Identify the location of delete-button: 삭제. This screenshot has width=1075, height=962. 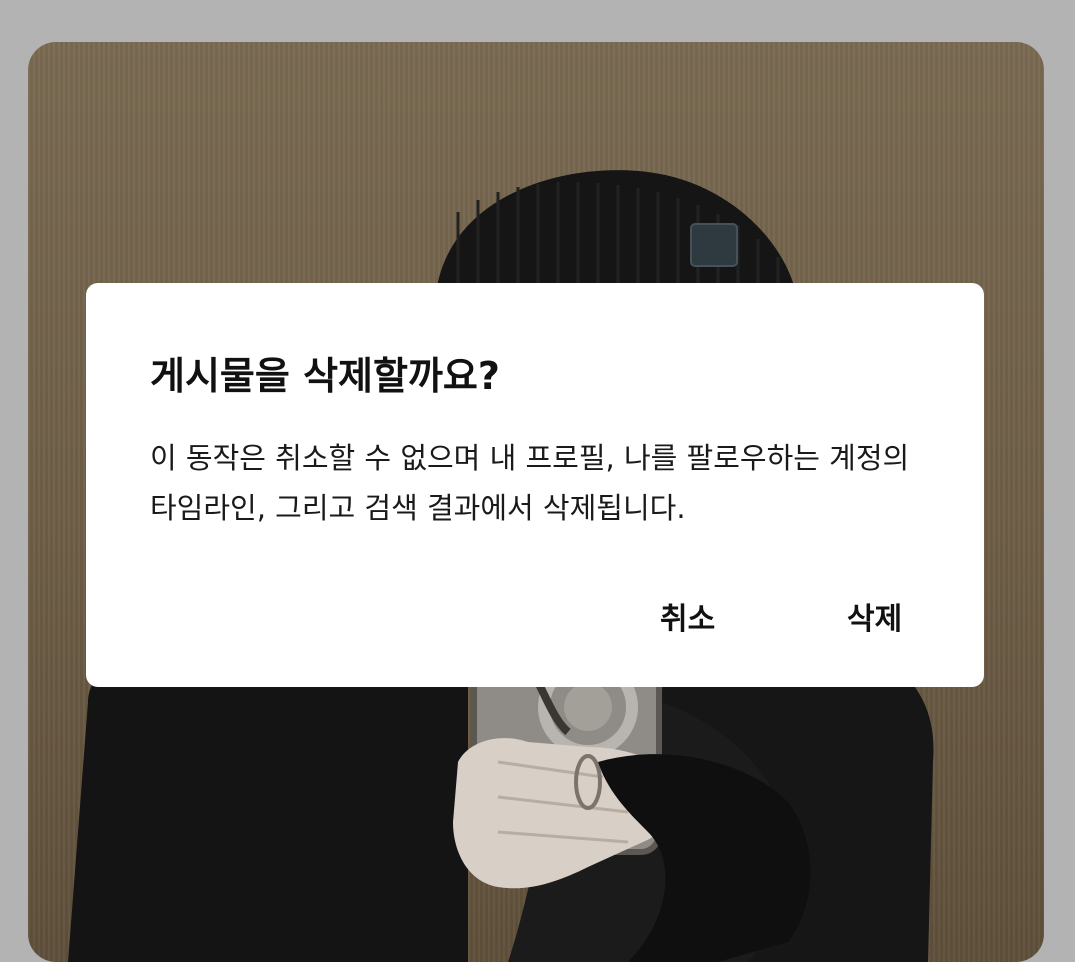
(874, 620).